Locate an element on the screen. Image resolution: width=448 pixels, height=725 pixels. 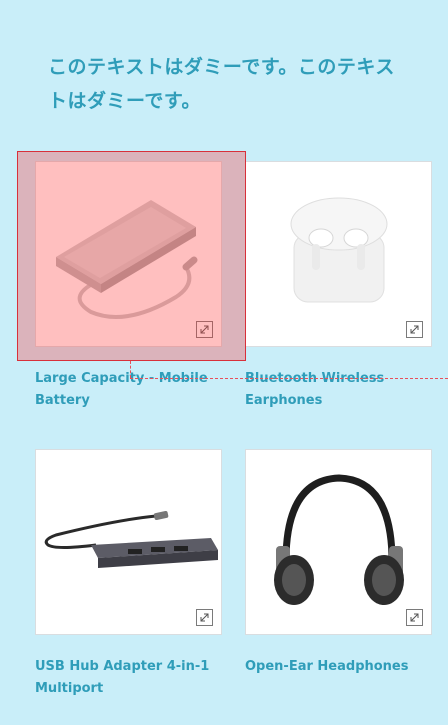
power-bank-image is located at coordinates (128, 254).